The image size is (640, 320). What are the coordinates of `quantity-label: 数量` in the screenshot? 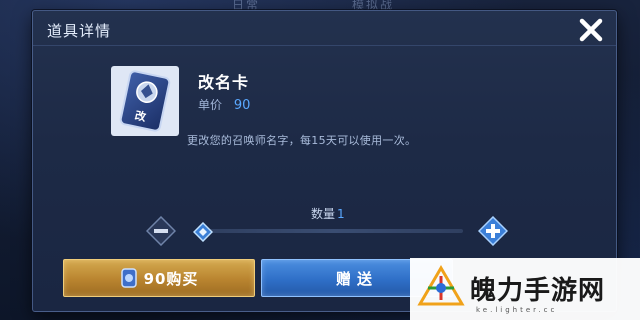 It's located at (323, 214).